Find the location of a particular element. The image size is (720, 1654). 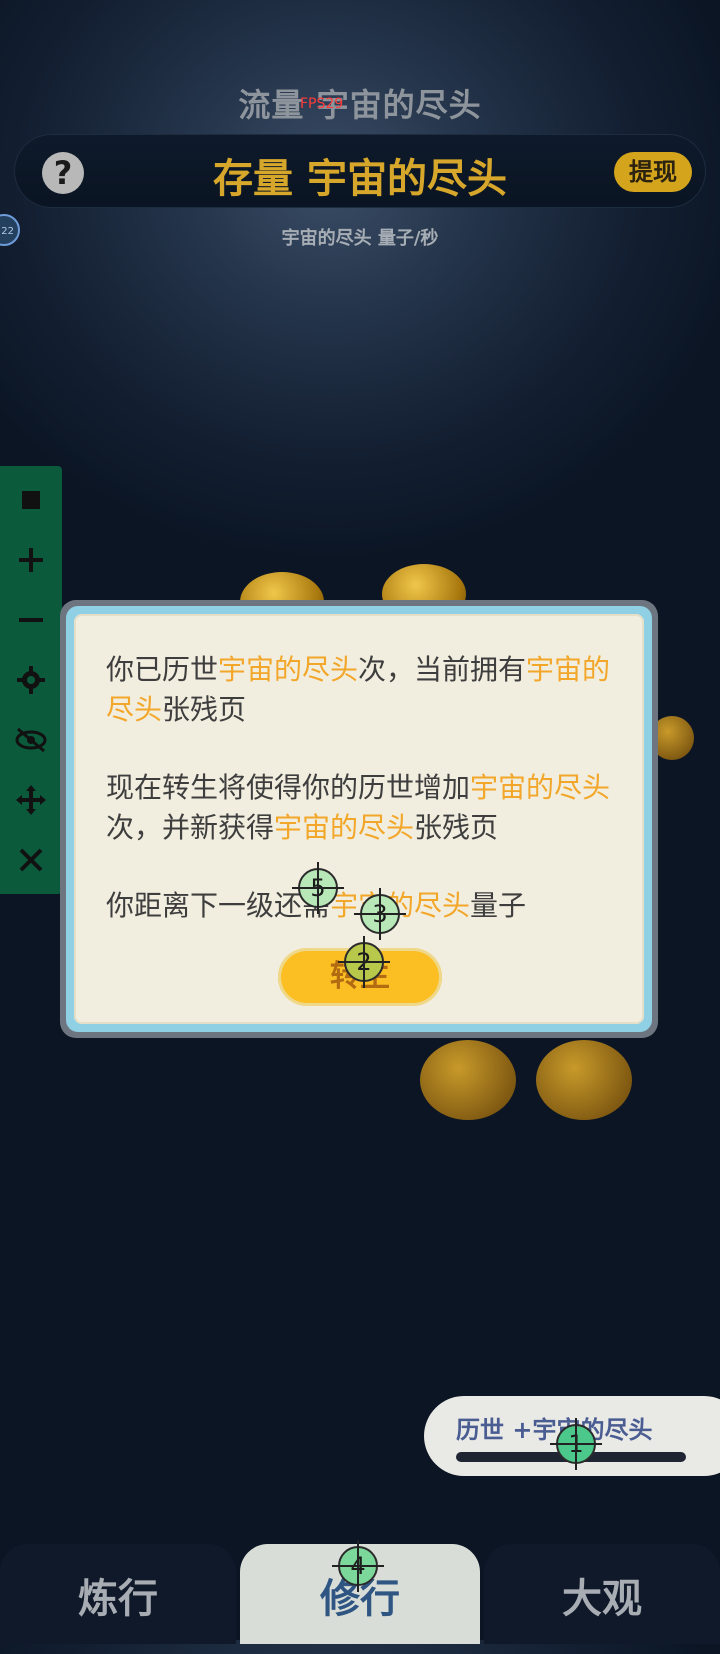

tab-lianxing: 炼行 is located at coordinates (118, 1594).